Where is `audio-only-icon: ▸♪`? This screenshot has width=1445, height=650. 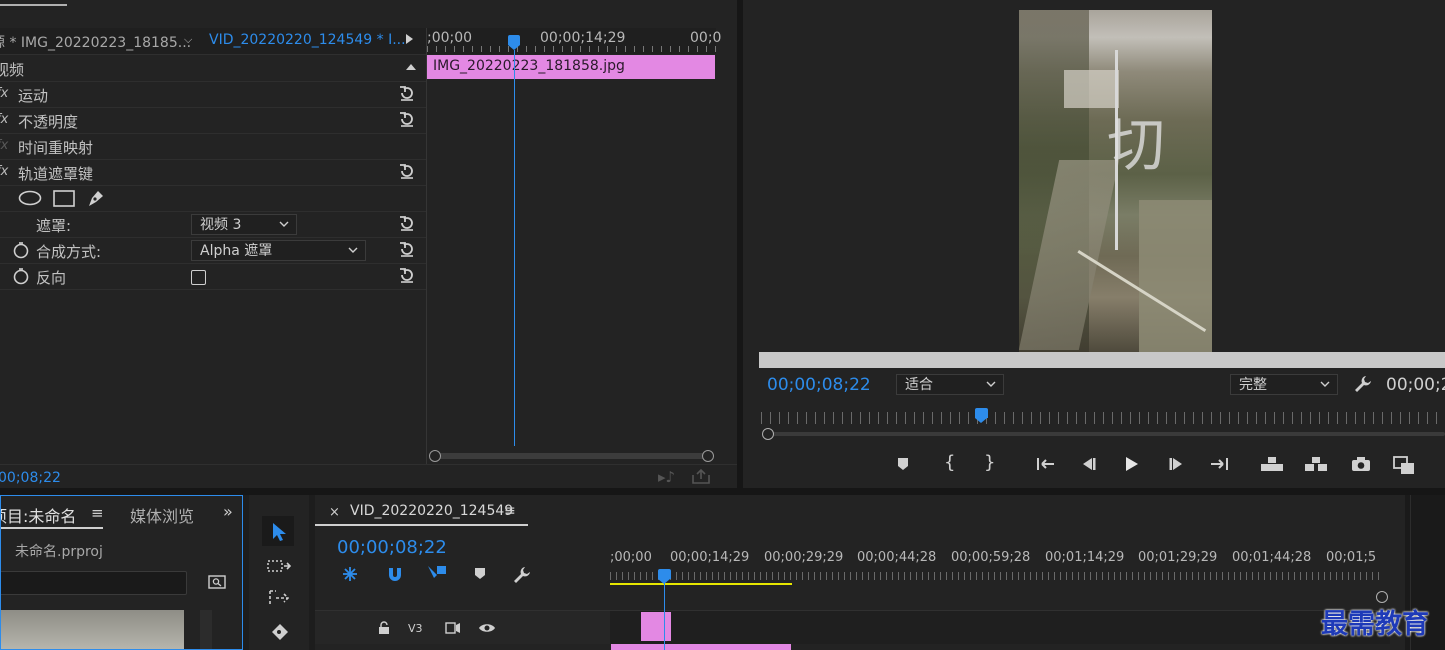 audio-only-icon: ▸♪ is located at coordinates (666, 477).